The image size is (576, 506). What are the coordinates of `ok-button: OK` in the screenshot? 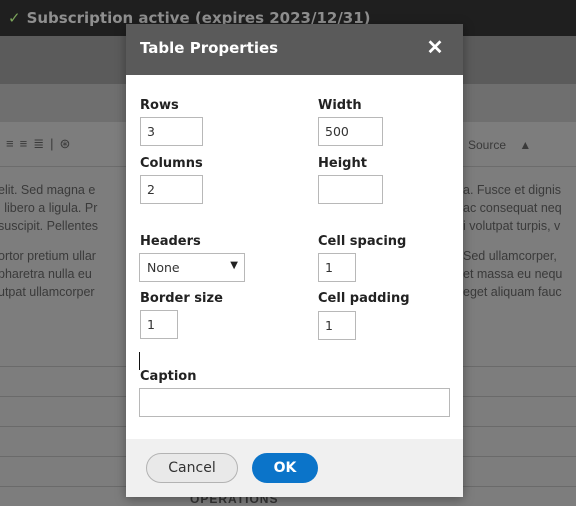 It's located at (285, 468).